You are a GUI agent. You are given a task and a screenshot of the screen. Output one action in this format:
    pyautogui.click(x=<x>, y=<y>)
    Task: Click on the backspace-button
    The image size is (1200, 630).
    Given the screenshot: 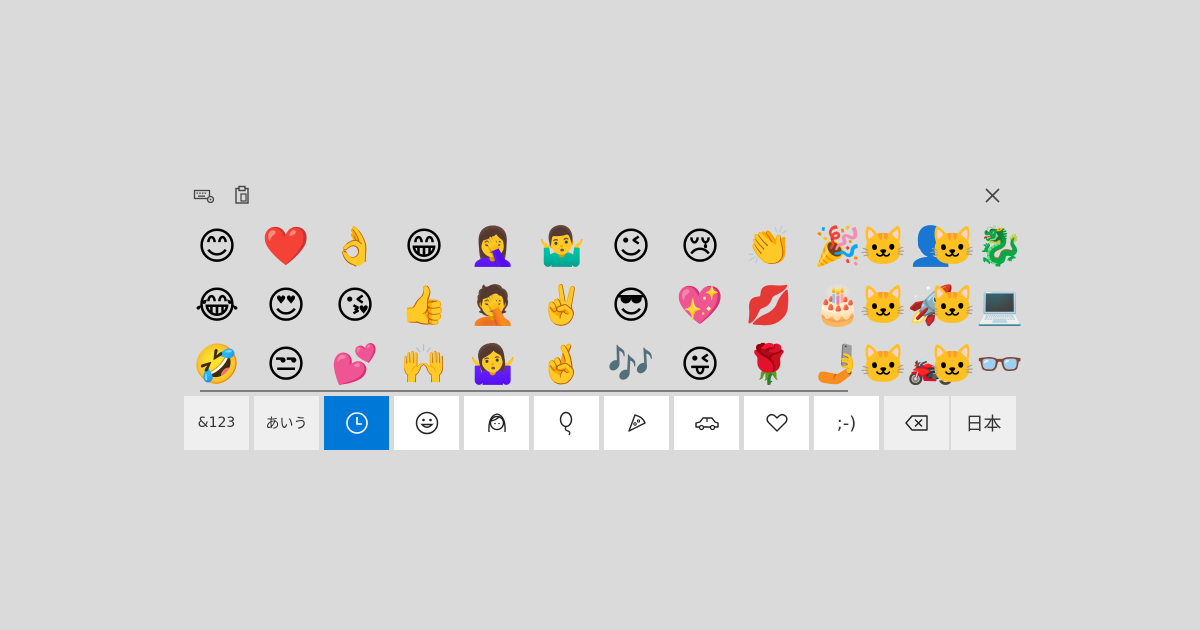 What is the action you would take?
    pyautogui.click(x=916, y=423)
    